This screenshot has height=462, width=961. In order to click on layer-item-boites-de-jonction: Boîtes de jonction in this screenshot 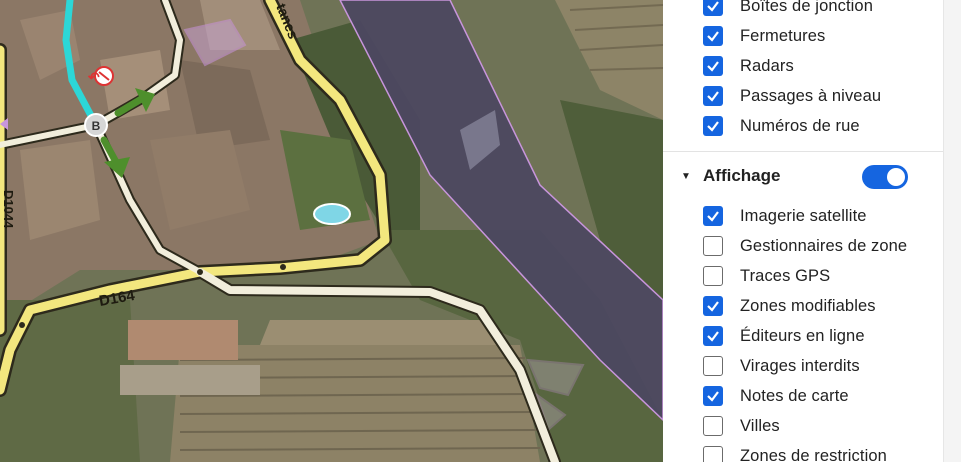, I will do `click(788, 8)`.